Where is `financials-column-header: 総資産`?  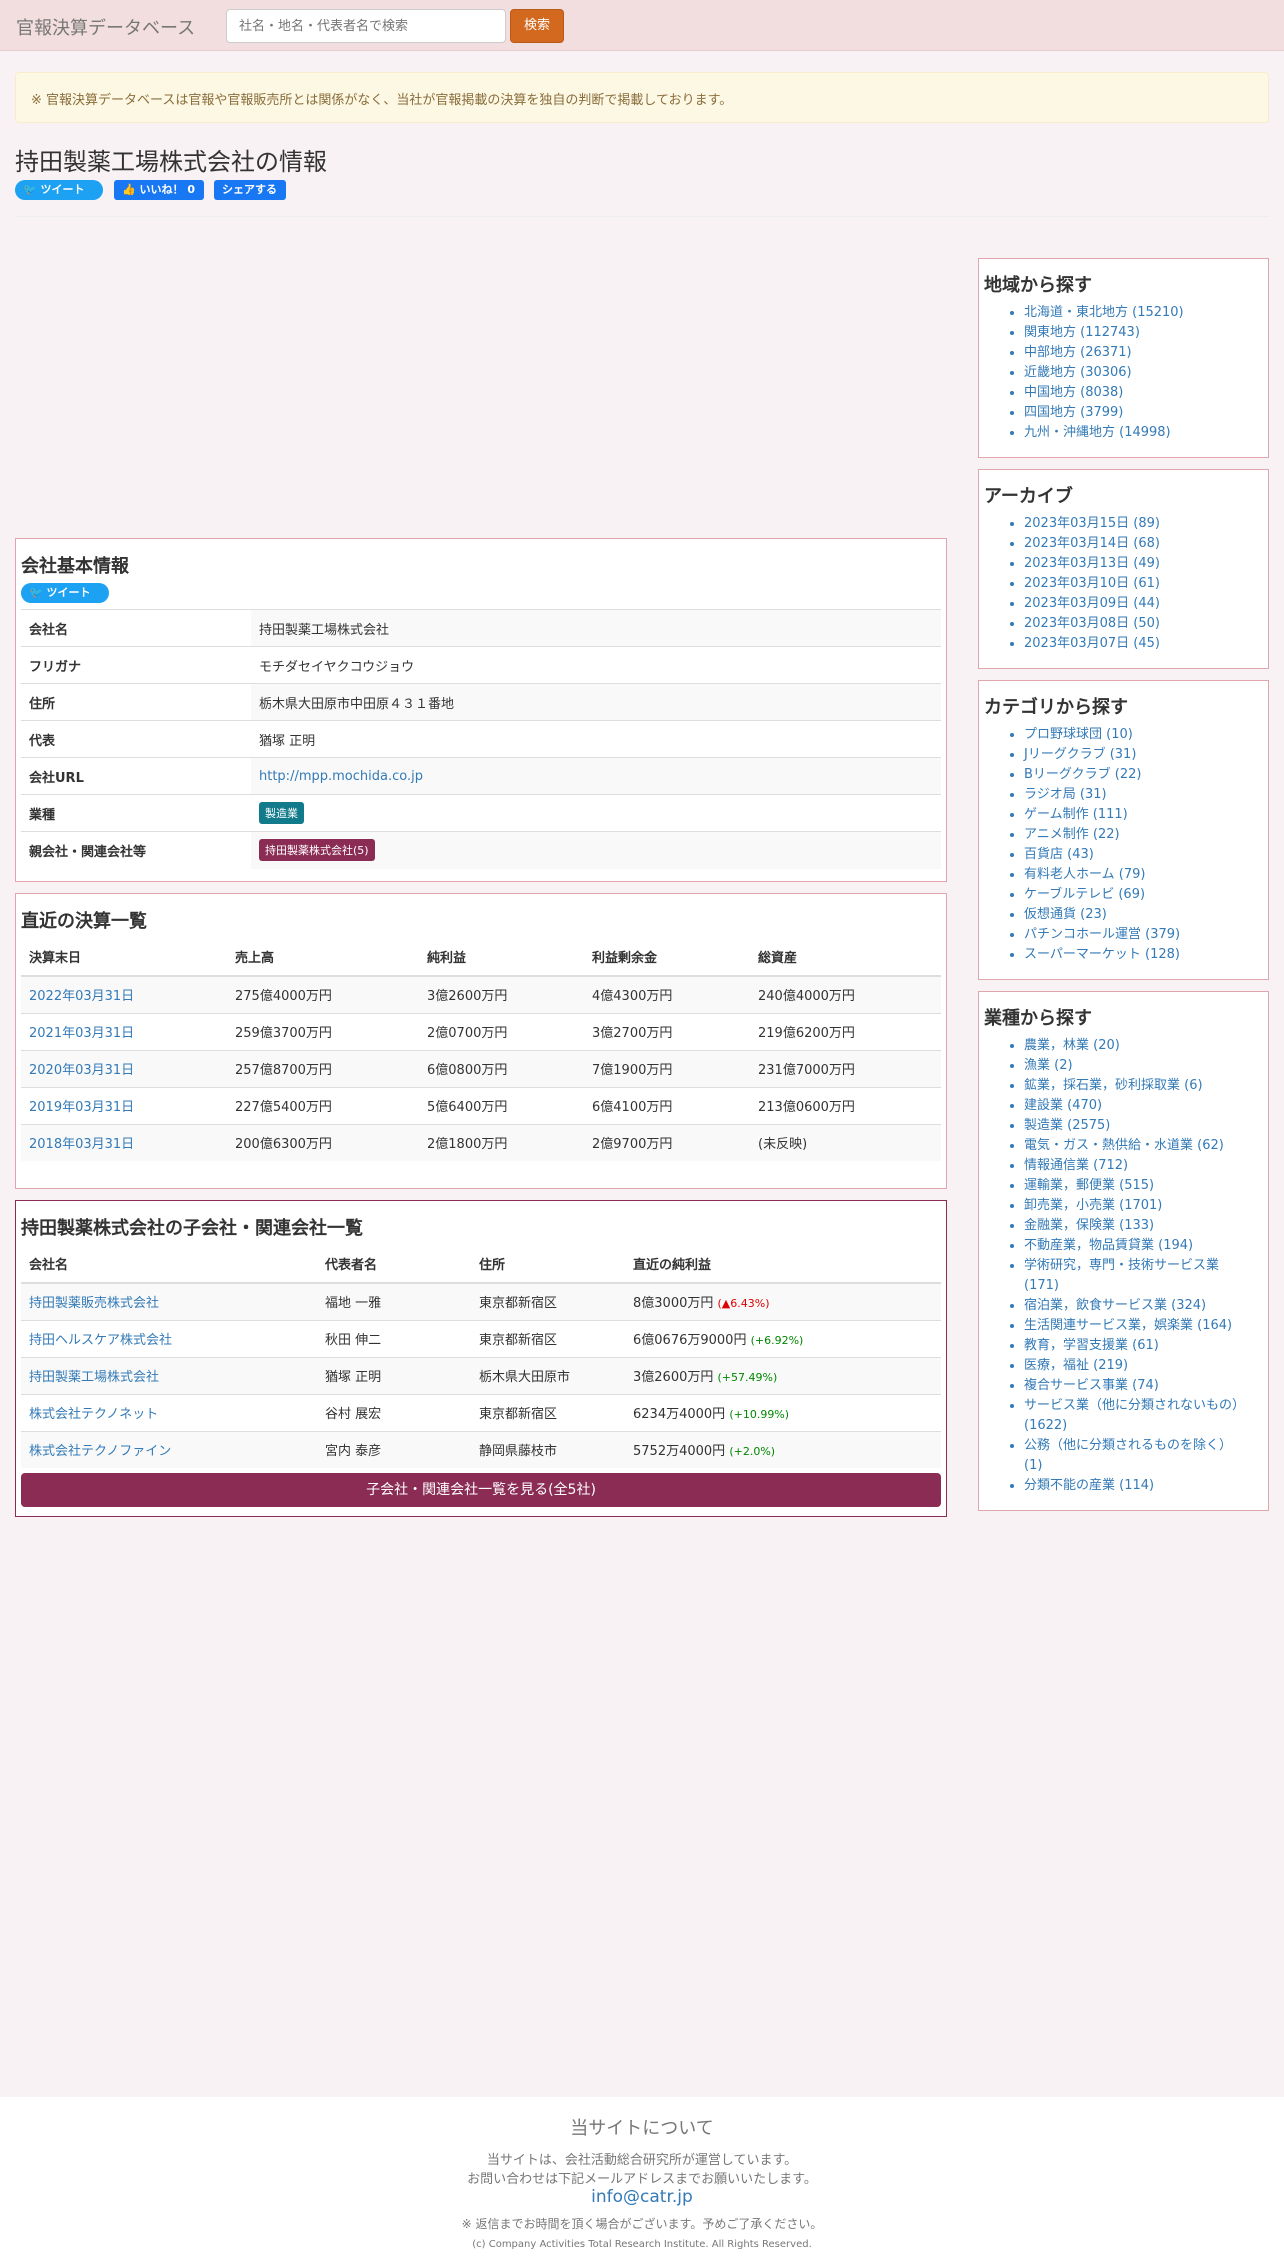 financials-column-header: 総資産 is located at coordinates (845, 957).